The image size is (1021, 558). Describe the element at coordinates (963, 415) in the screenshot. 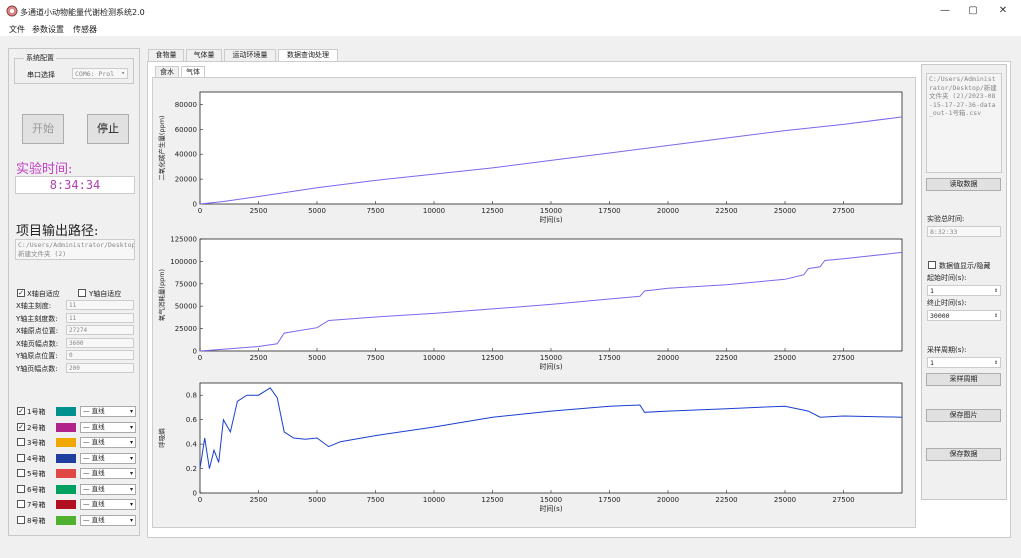

I see `save-image-button: 保存图片` at that location.